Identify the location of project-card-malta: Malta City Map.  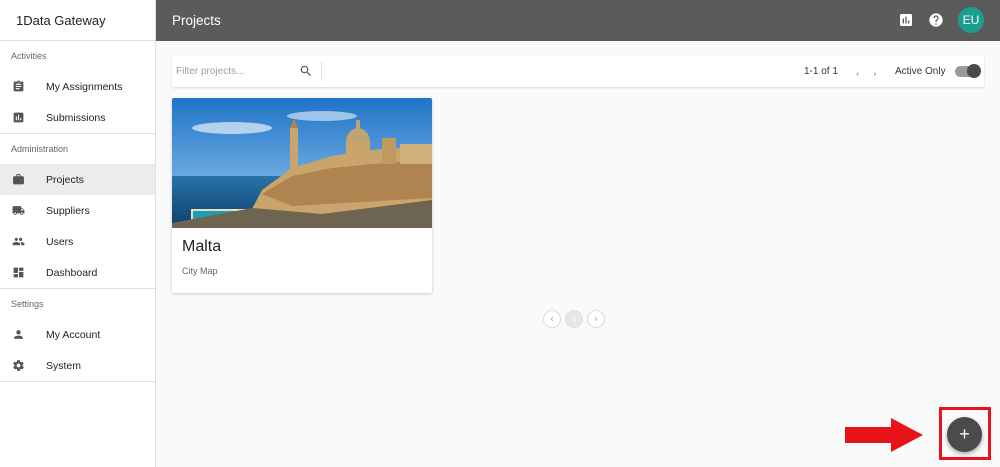
(302, 195).